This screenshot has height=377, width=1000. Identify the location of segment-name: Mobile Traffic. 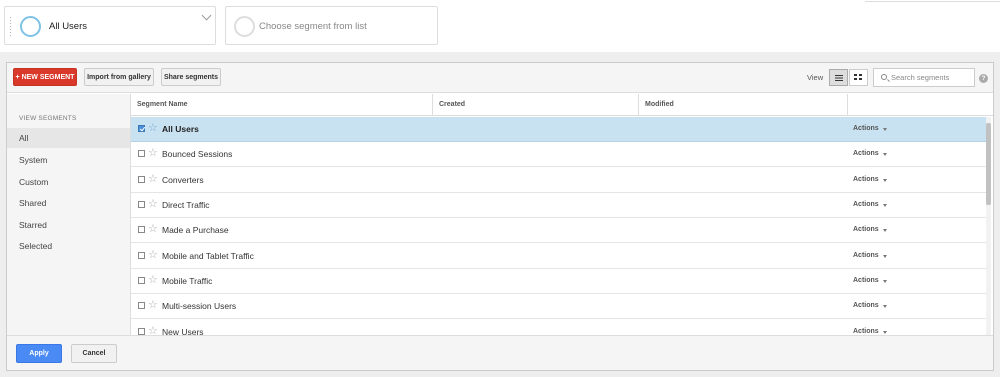
(187, 281).